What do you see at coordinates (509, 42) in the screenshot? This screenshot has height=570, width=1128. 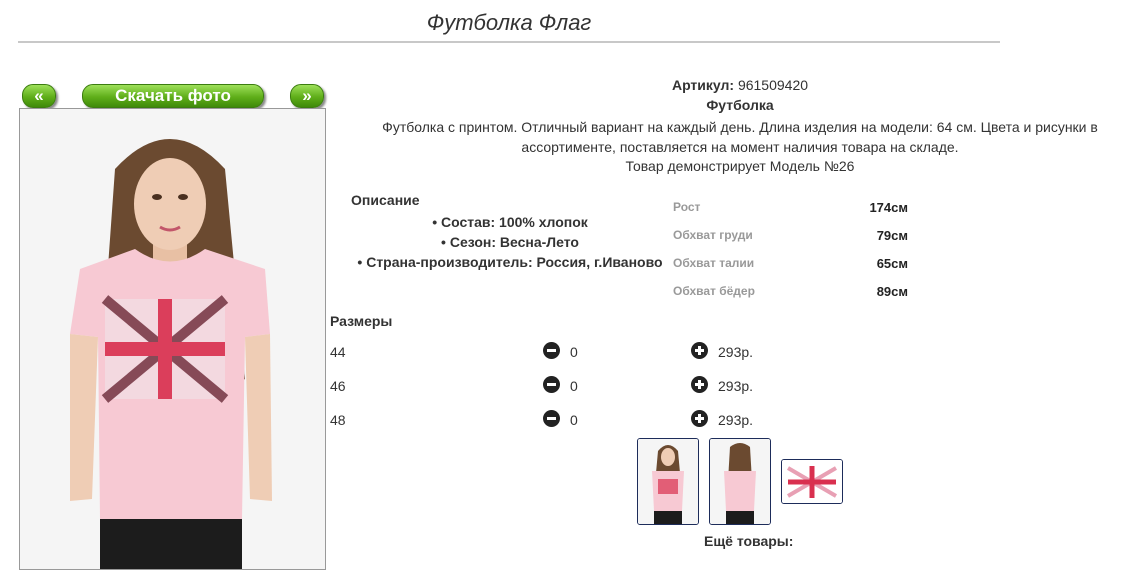 I see `title-divider` at bounding box center [509, 42].